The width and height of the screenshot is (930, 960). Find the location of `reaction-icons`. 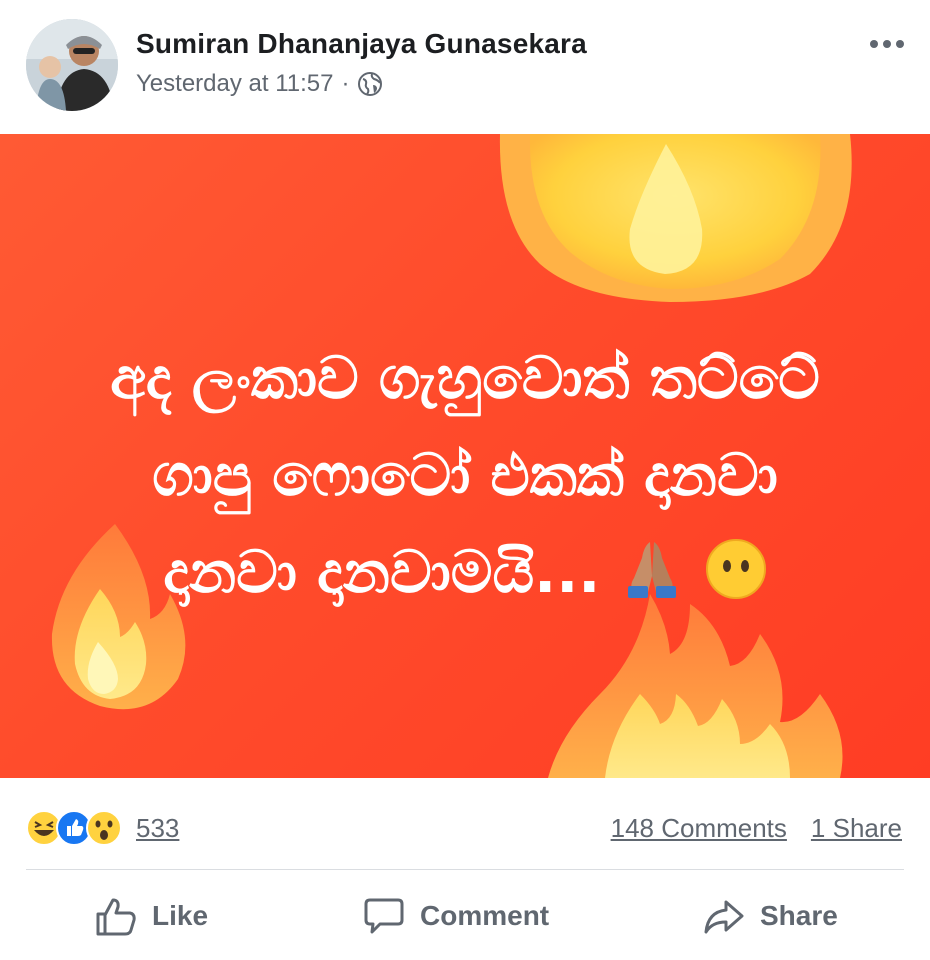

reaction-icons is located at coordinates (74, 828).